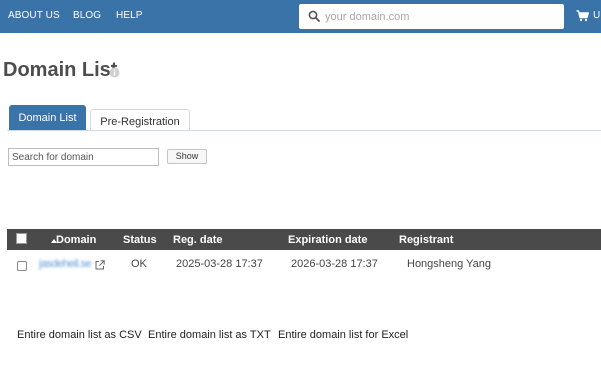 The height and width of the screenshot is (372, 601). I want to click on column-header-registrant: Registrant, so click(426, 240).